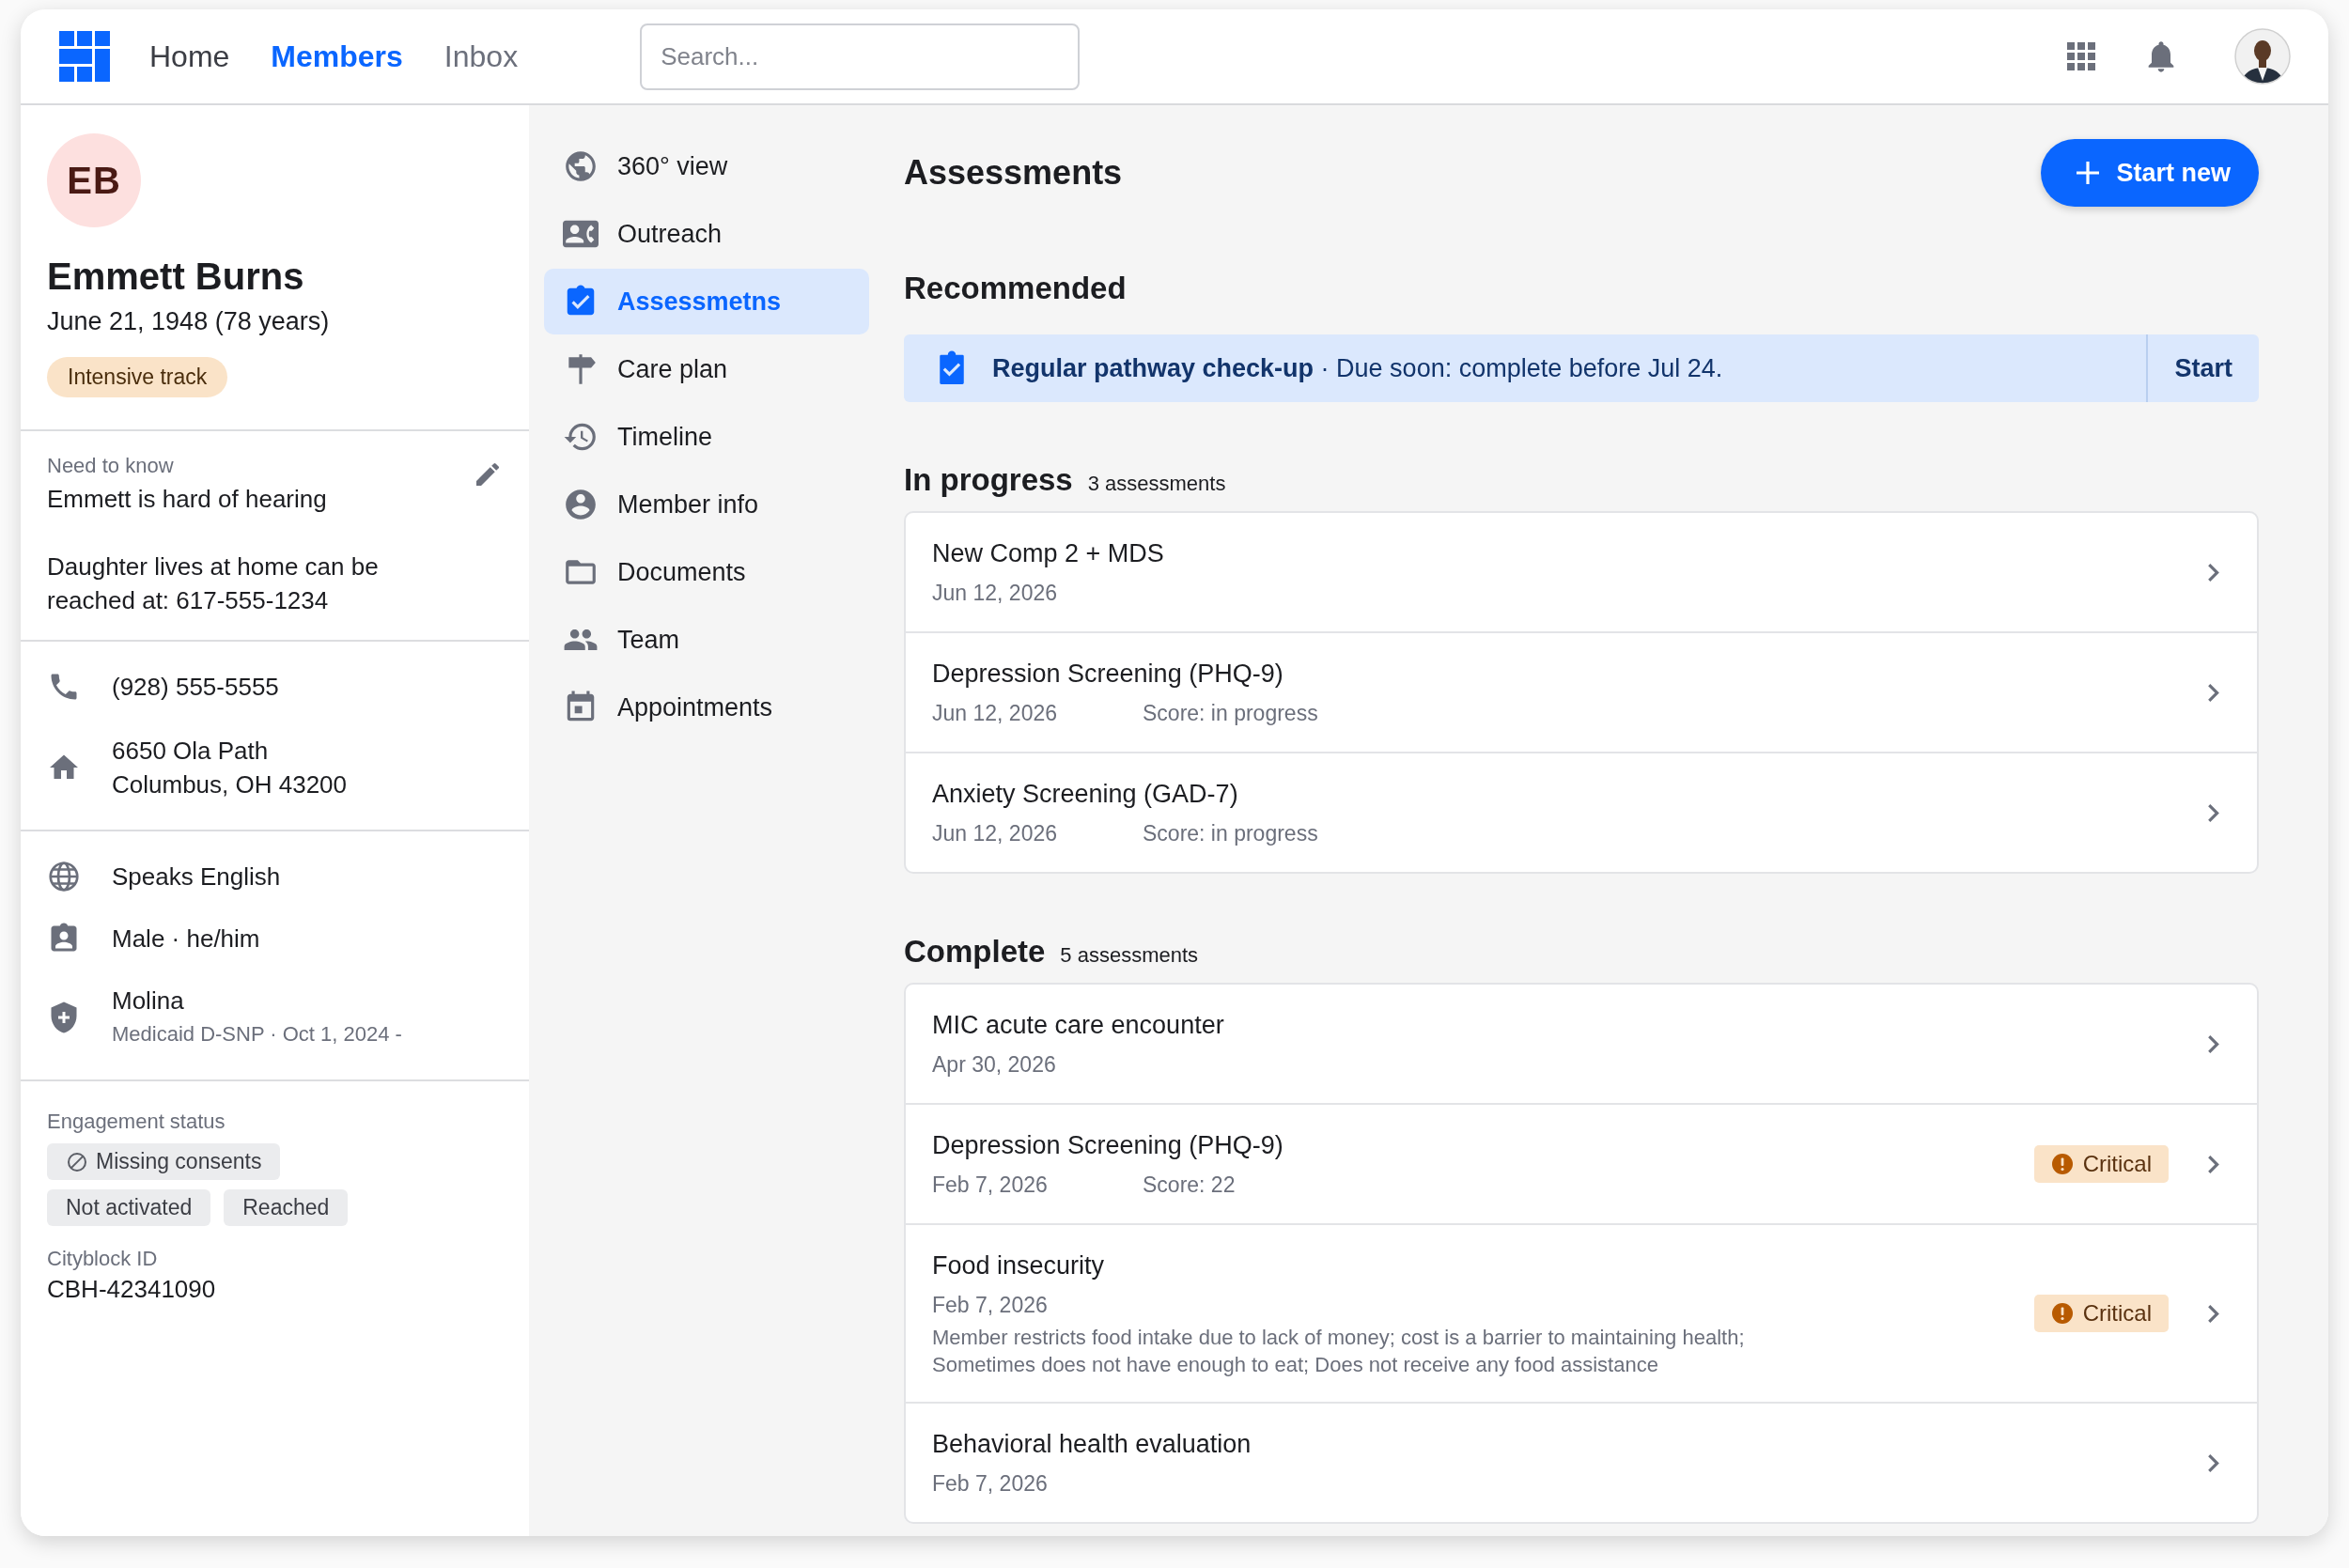  I want to click on section-heading: Recommended, so click(1016, 288).